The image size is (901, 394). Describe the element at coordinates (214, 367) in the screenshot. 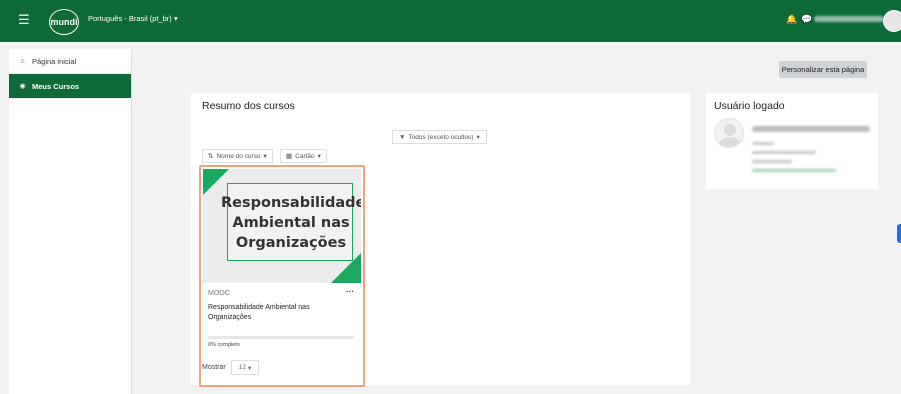

I see `show-count-label: Mostrar` at that location.